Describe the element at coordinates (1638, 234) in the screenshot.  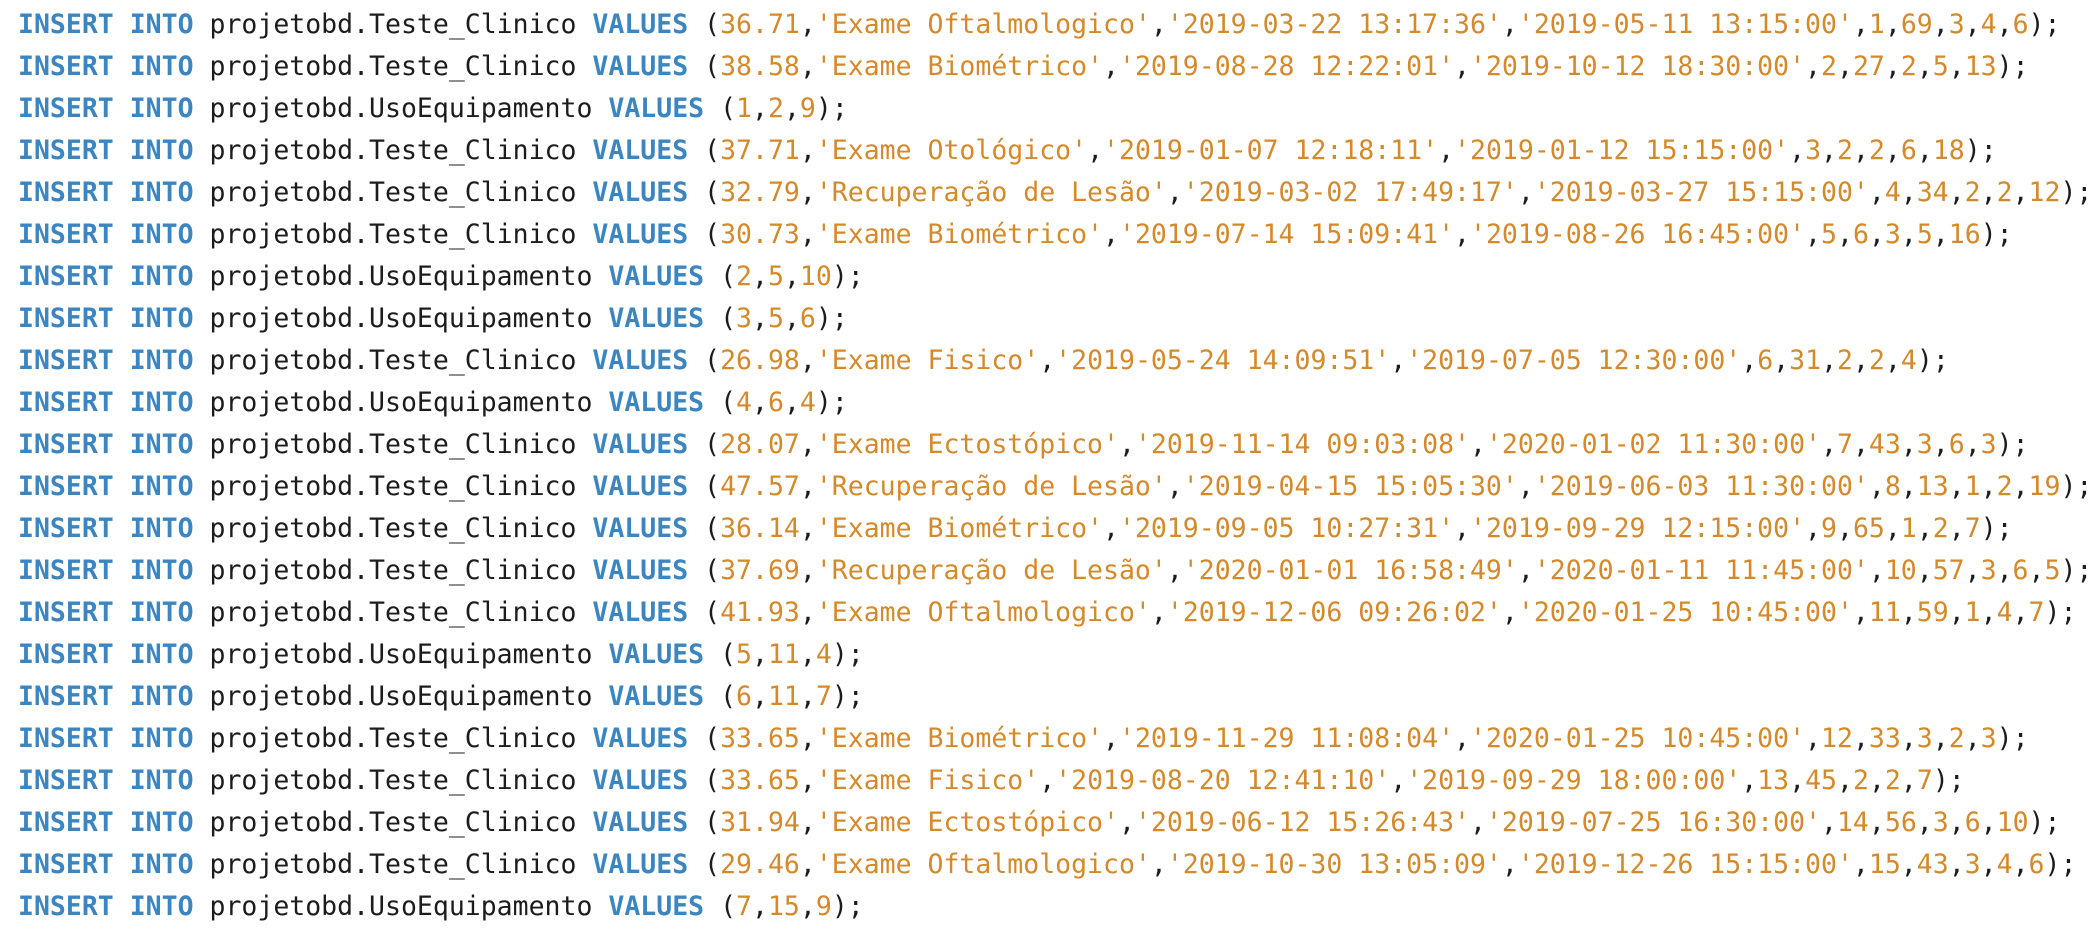
I see `string-literal: '2019-08-26 16:45:00'` at that location.